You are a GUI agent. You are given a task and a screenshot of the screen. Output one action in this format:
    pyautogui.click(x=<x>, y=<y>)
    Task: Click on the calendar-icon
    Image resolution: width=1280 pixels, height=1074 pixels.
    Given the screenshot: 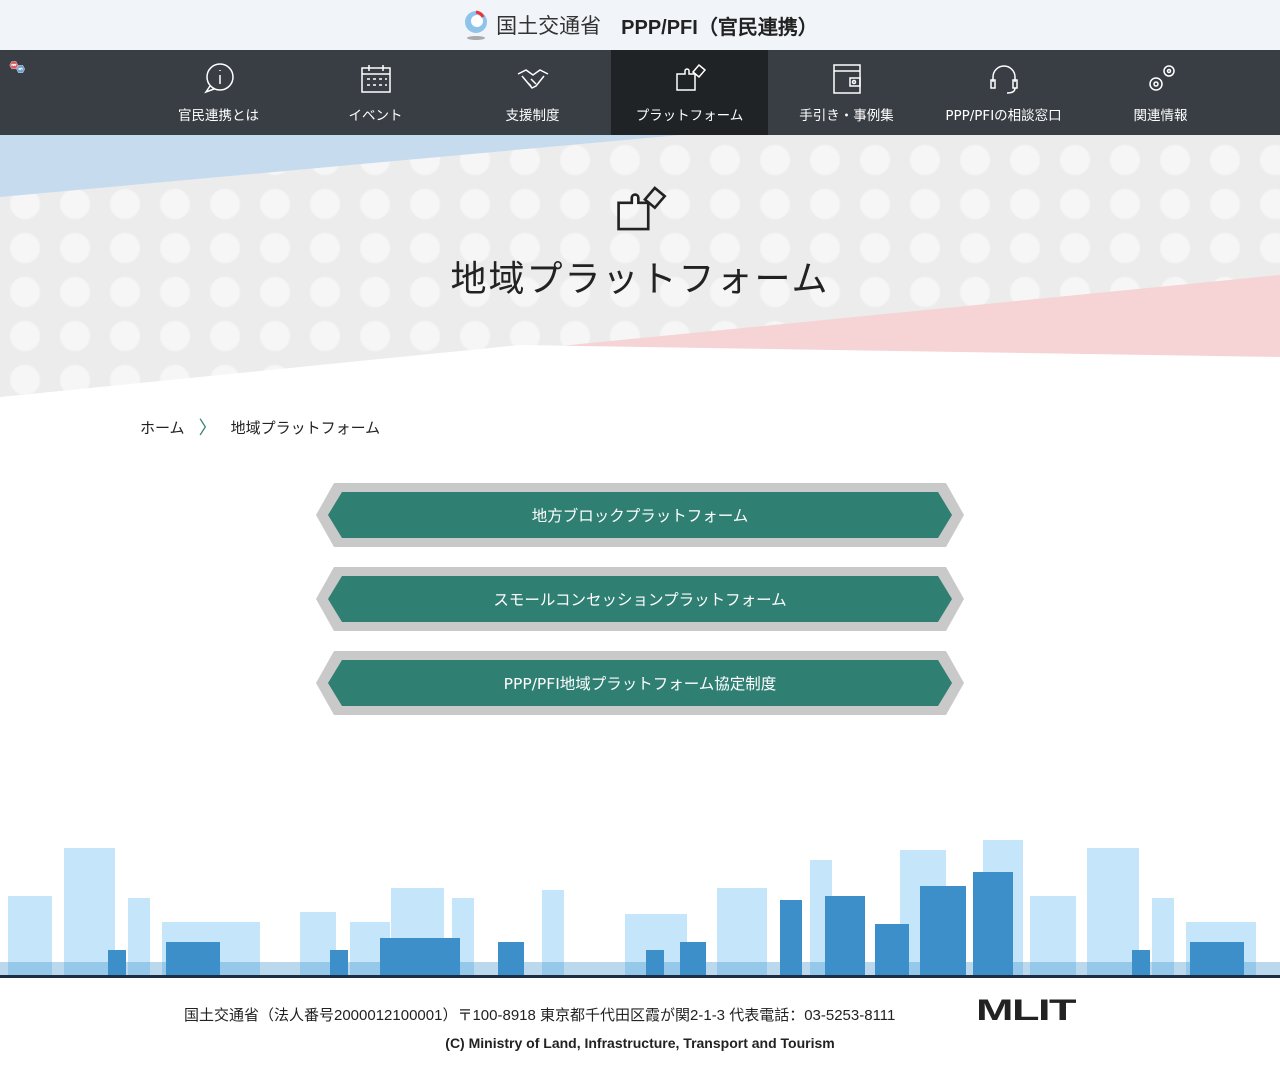 What is the action you would take?
    pyautogui.click(x=375, y=78)
    